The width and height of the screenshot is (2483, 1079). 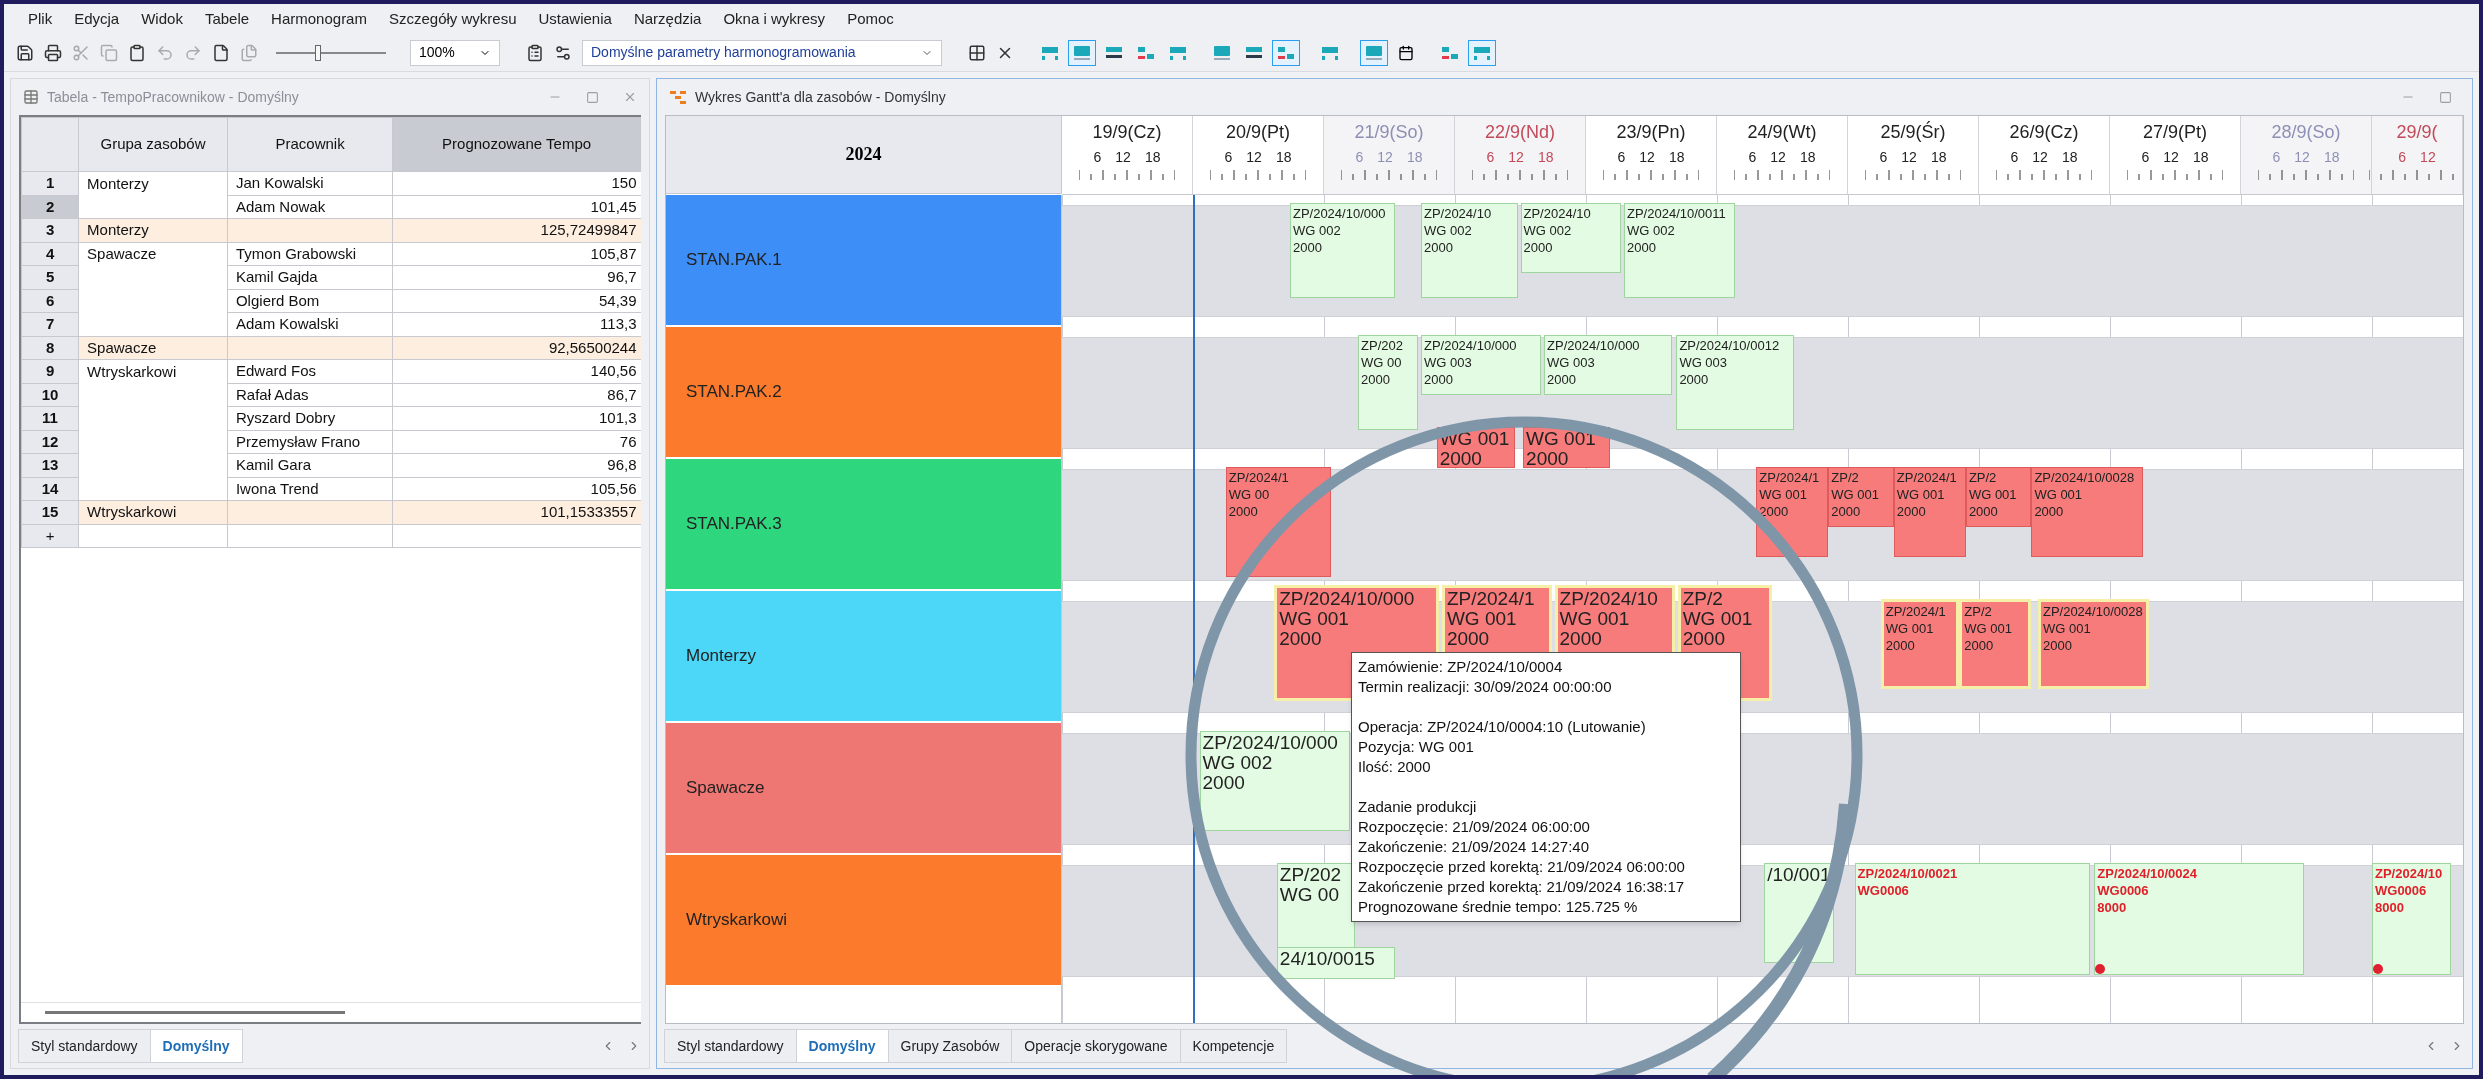 What do you see at coordinates (50, 254) in the screenshot?
I see `row-number: 4` at bounding box center [50, 254].